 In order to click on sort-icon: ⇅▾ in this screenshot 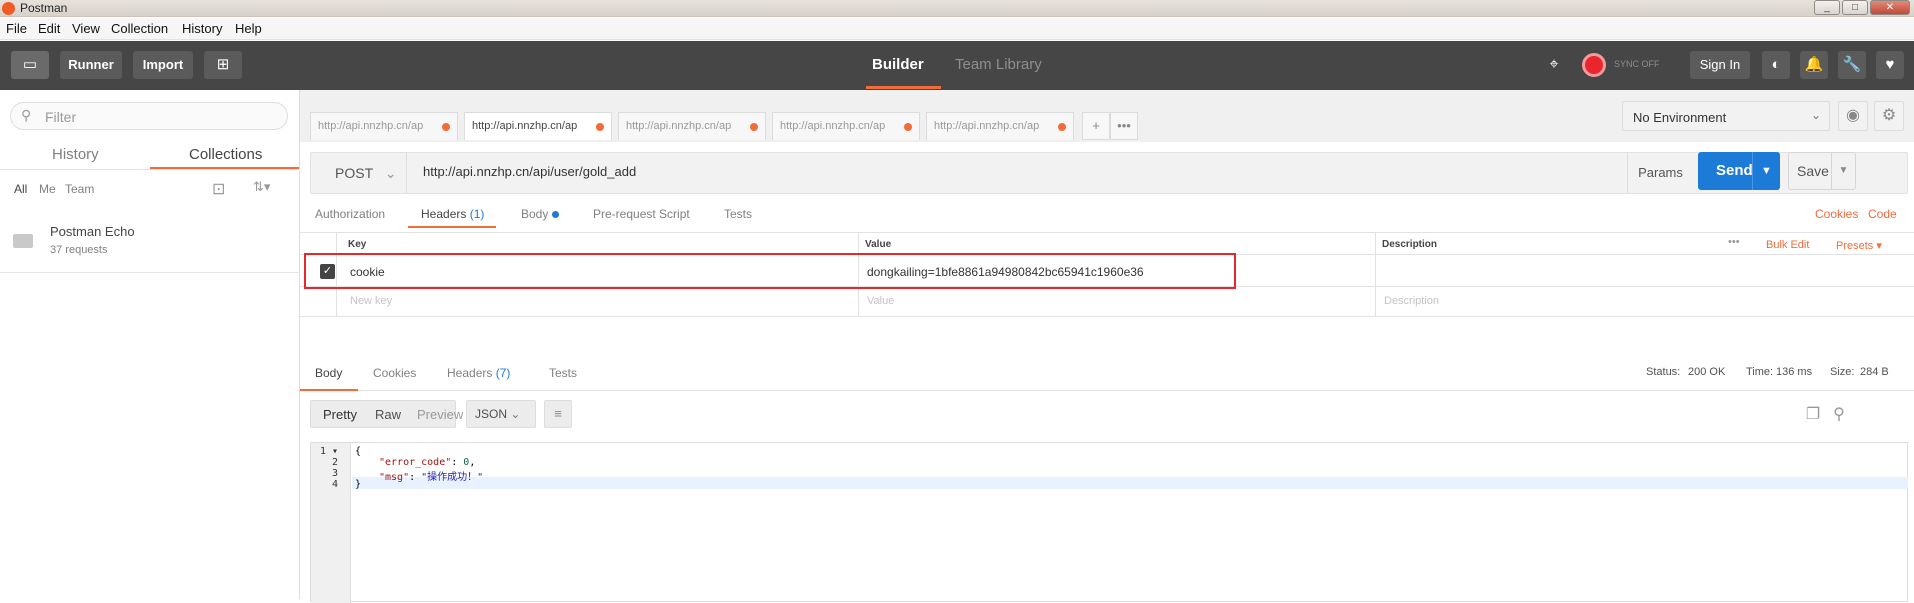, I will do `click(261, 187)`.